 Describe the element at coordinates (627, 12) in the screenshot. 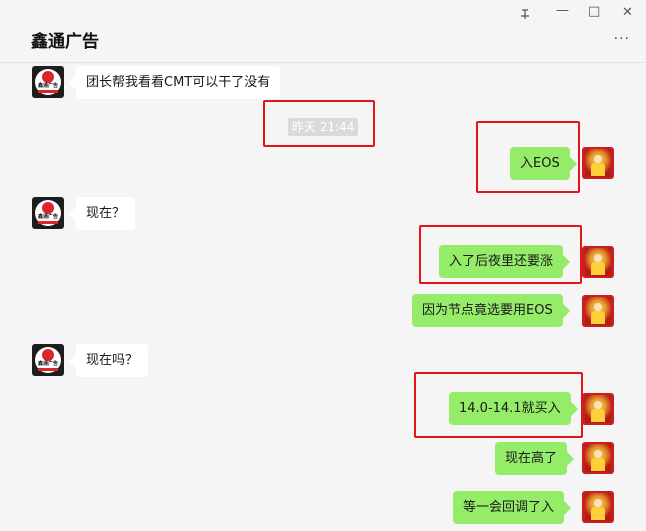

I see `close-button: ✕` at that location.